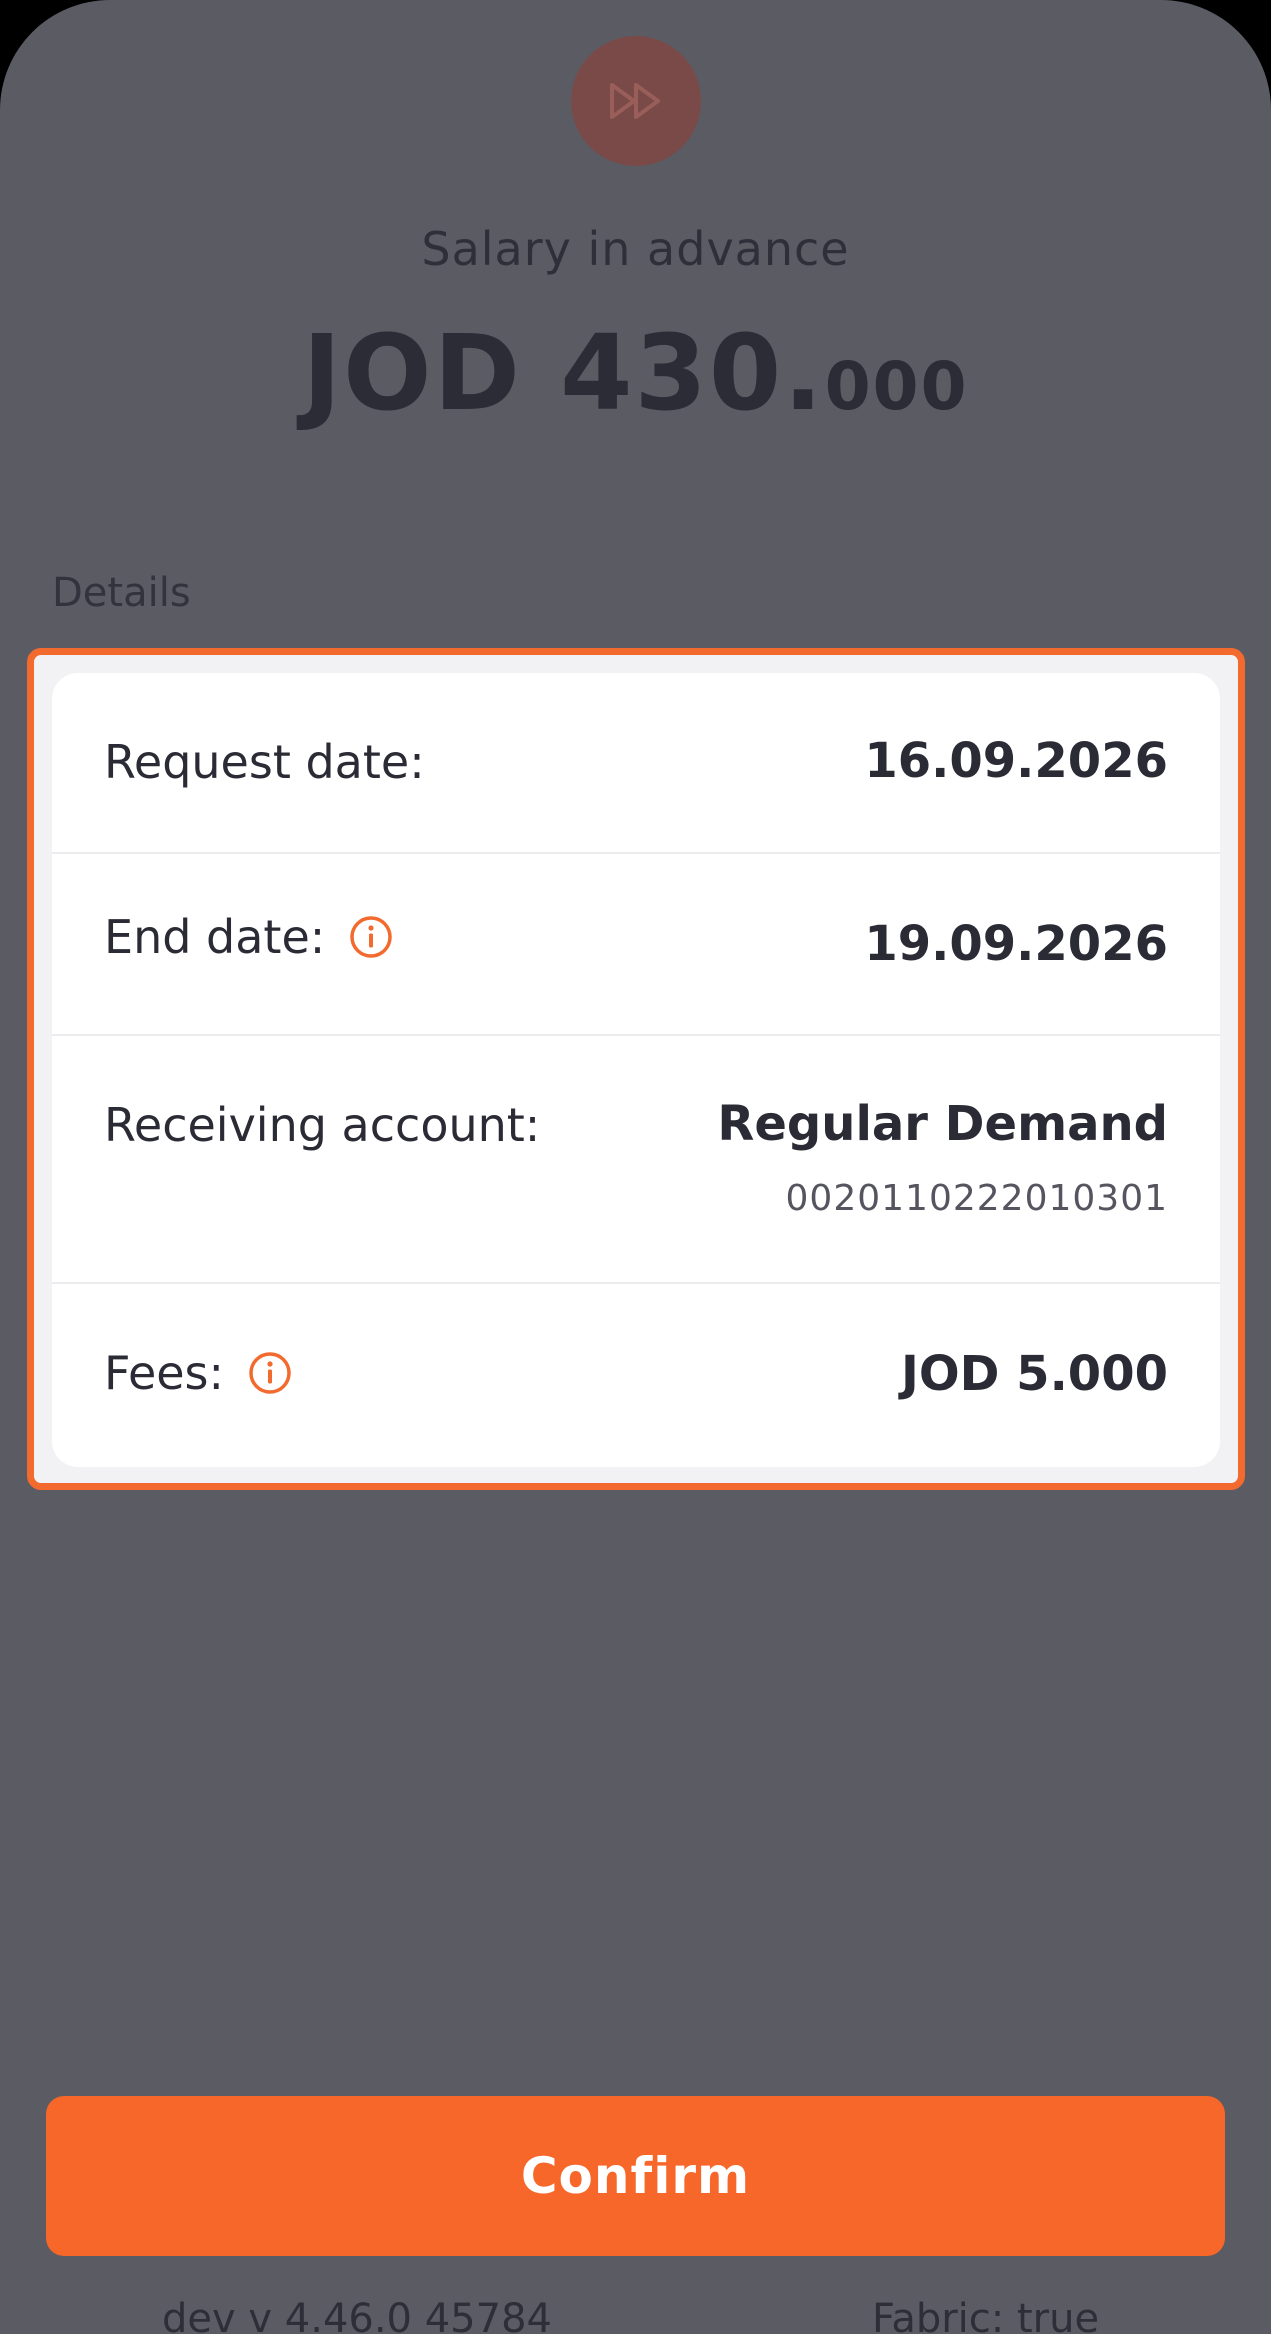 The image size is (1271, 2334). I want to click on request-date-label: Request date:, so click(264, 762).